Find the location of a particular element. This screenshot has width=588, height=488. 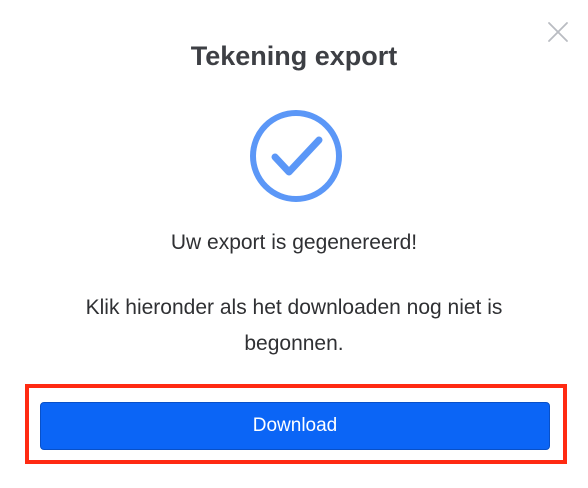

download-button: Download is located at coordinates (295, 426).